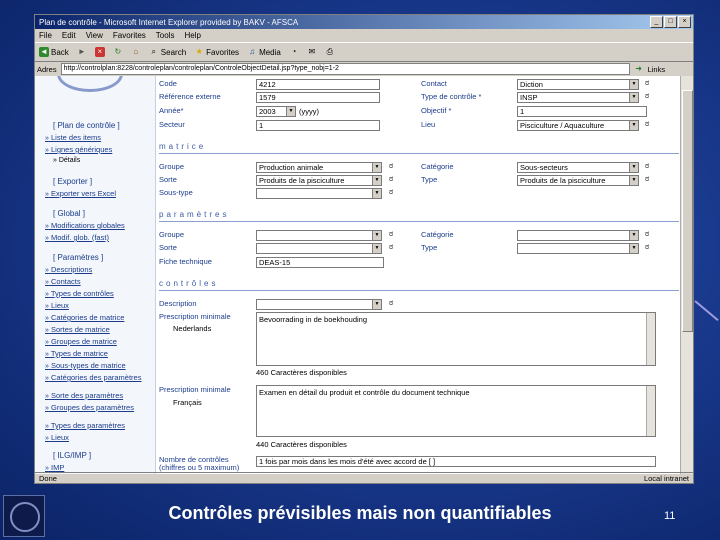 Image resolution: width=720 pixels, height=540 pixels. What do you see at coordinates (54, 52) in the screenshot?
I see `back-button: ◄ Back` at bounding box center [54, 52].